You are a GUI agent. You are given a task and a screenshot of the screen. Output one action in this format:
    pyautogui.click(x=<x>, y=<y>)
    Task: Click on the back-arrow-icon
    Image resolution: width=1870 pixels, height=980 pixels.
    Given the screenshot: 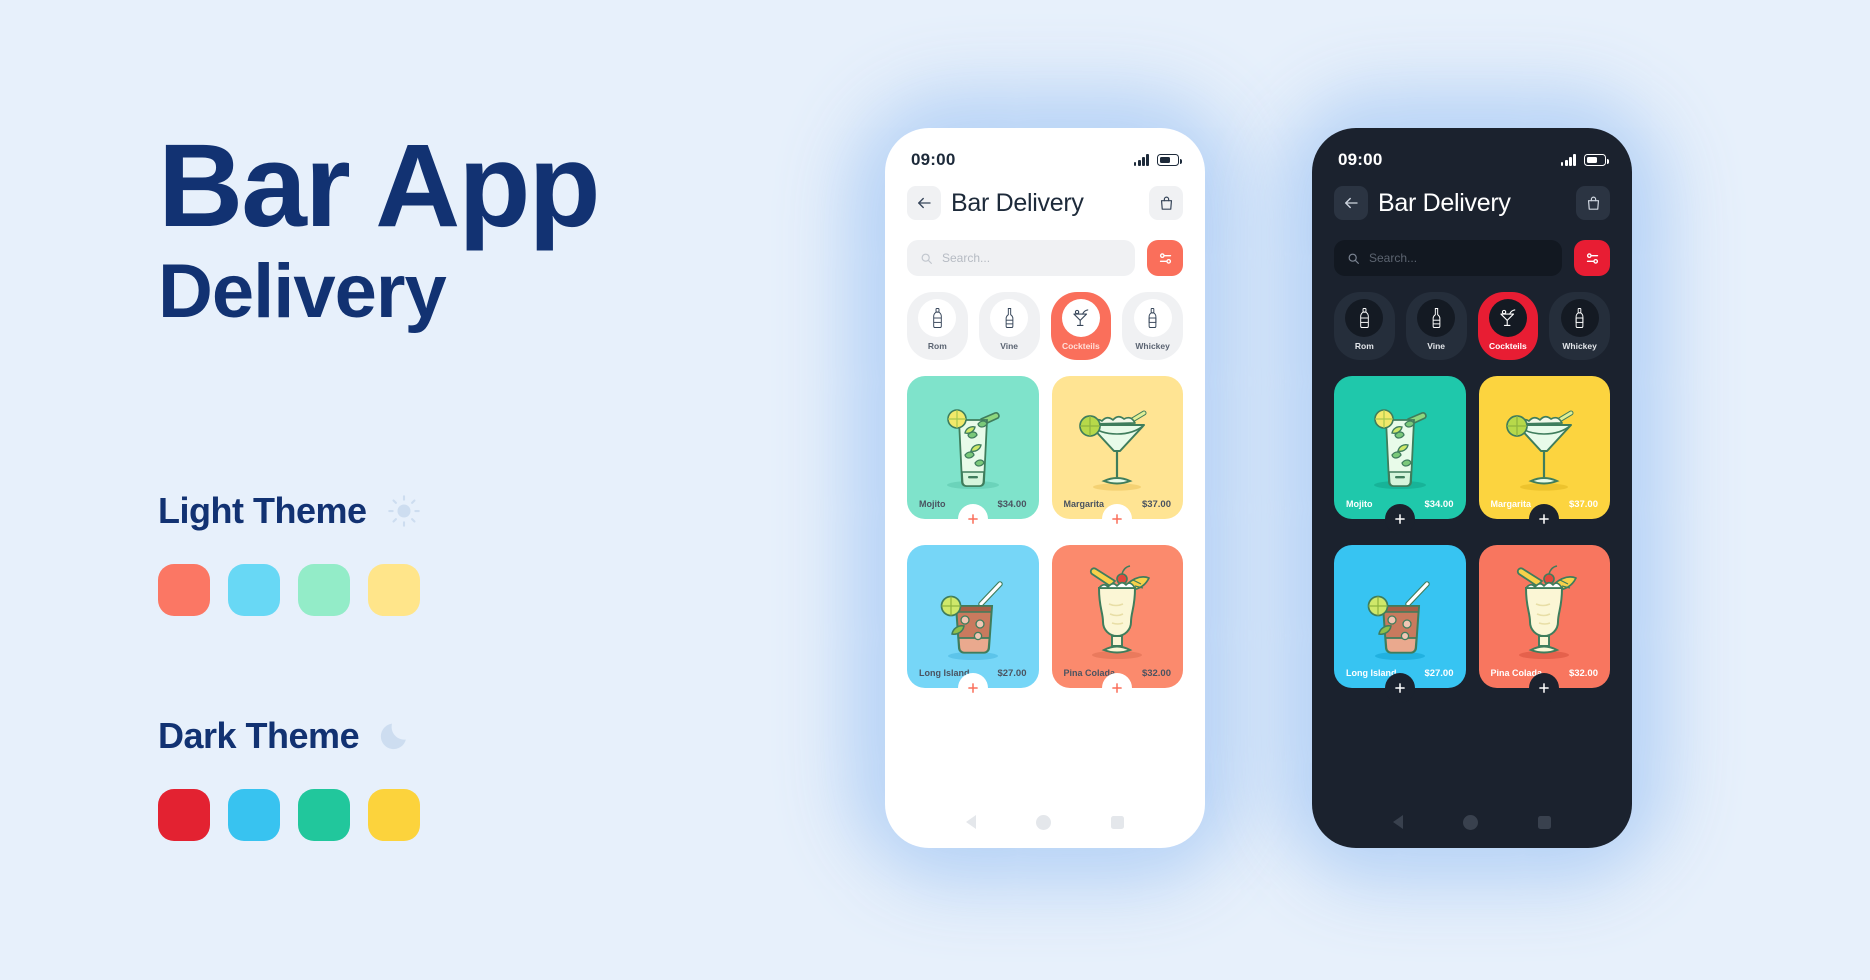 What is the action you would take?
    pyautogui.click(x=924, y=203)
    